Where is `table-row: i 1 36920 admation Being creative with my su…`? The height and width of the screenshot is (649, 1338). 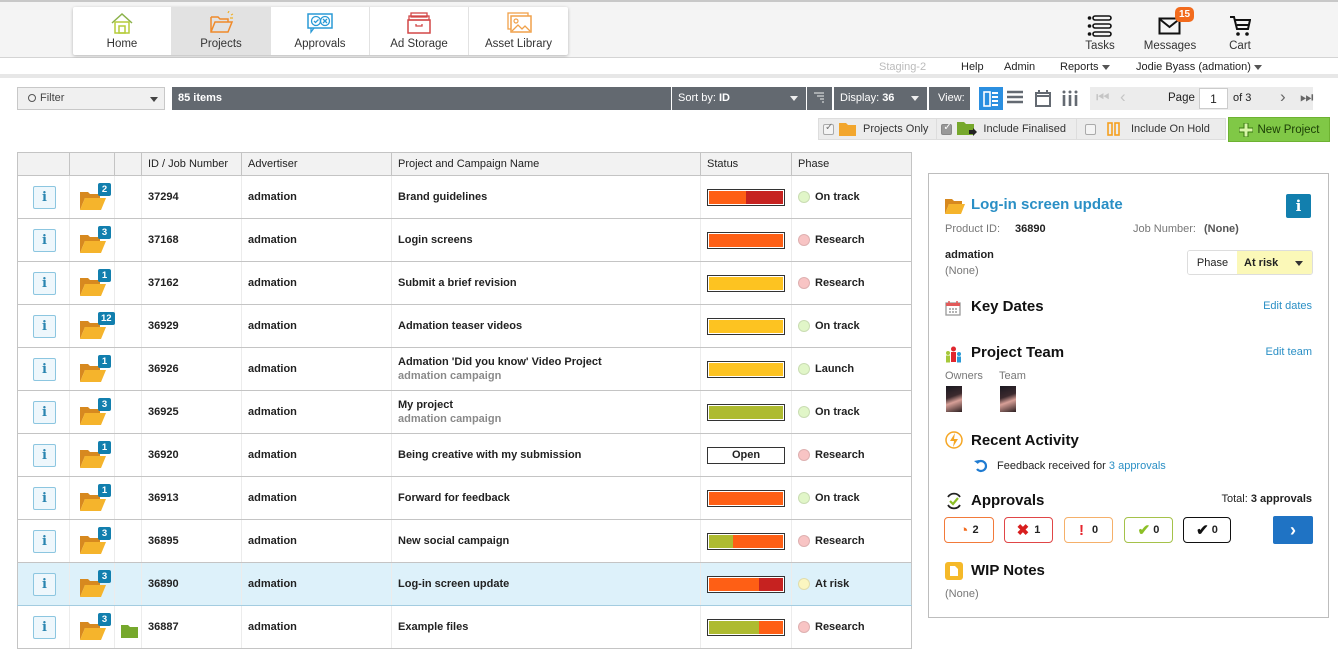 table-row: i 1 36920 admation Being creative with my su… is located at coordinates (464, 455).